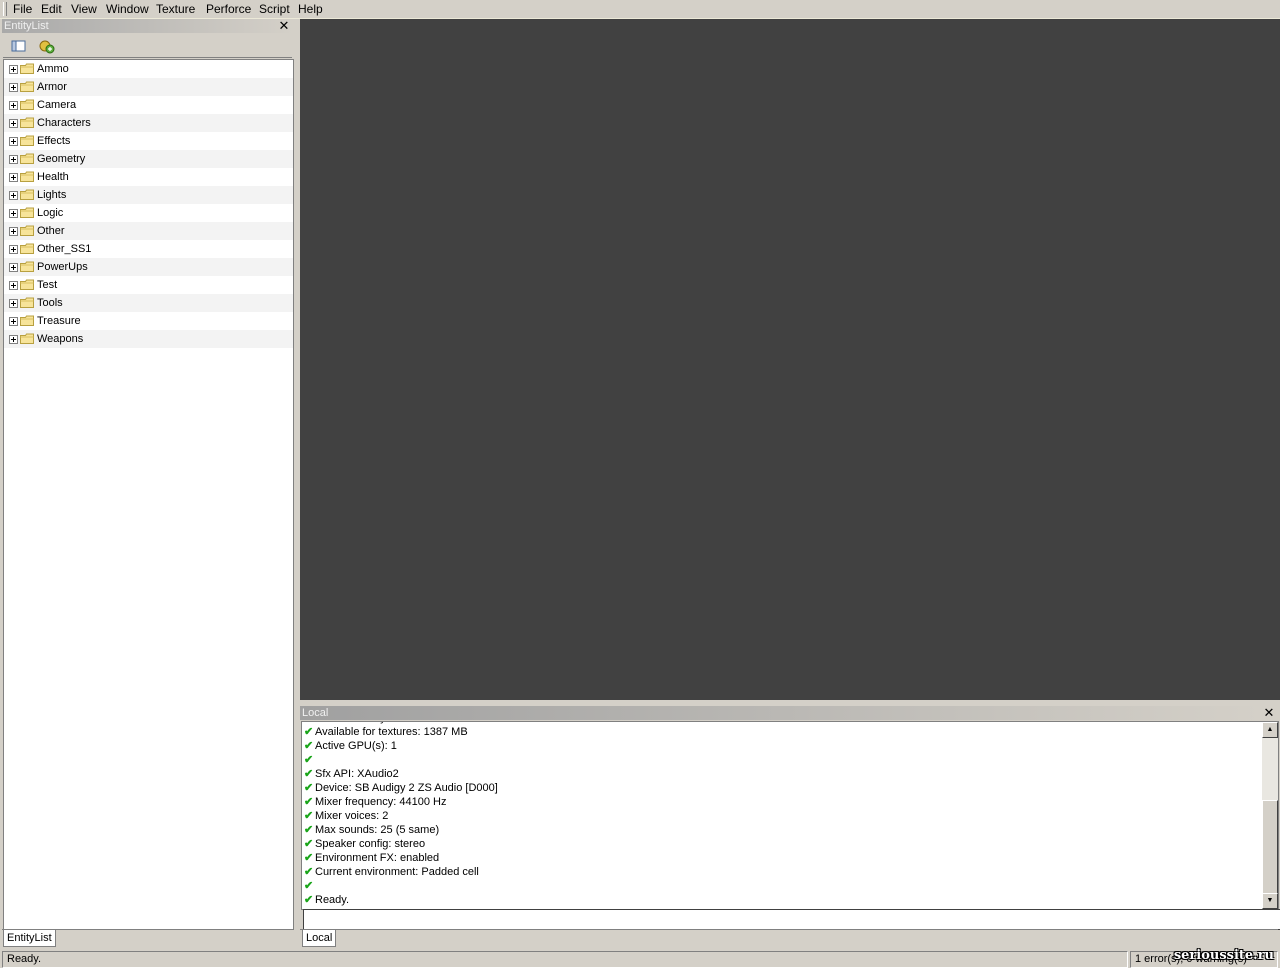 This screenshot has width=1280, height=968. Describe the element at coordinates (148, 339) in the screenshot. I see `tree-item: Weapons` at that location.